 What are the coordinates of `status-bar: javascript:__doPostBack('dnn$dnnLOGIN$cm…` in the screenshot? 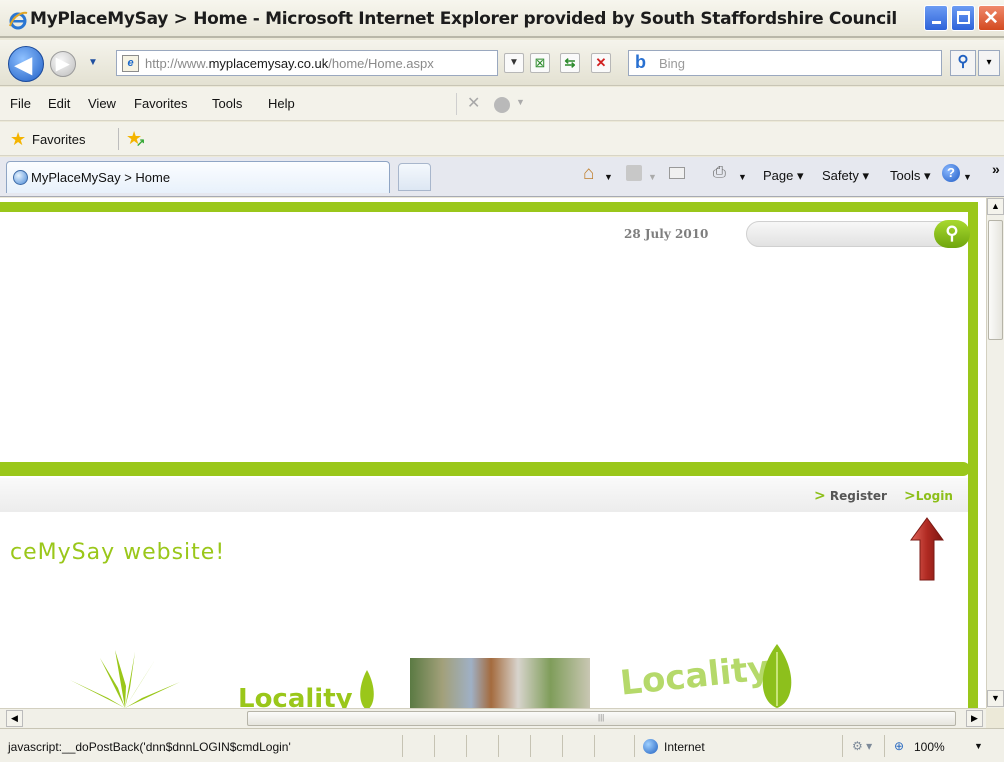 It's located at (502, 745).